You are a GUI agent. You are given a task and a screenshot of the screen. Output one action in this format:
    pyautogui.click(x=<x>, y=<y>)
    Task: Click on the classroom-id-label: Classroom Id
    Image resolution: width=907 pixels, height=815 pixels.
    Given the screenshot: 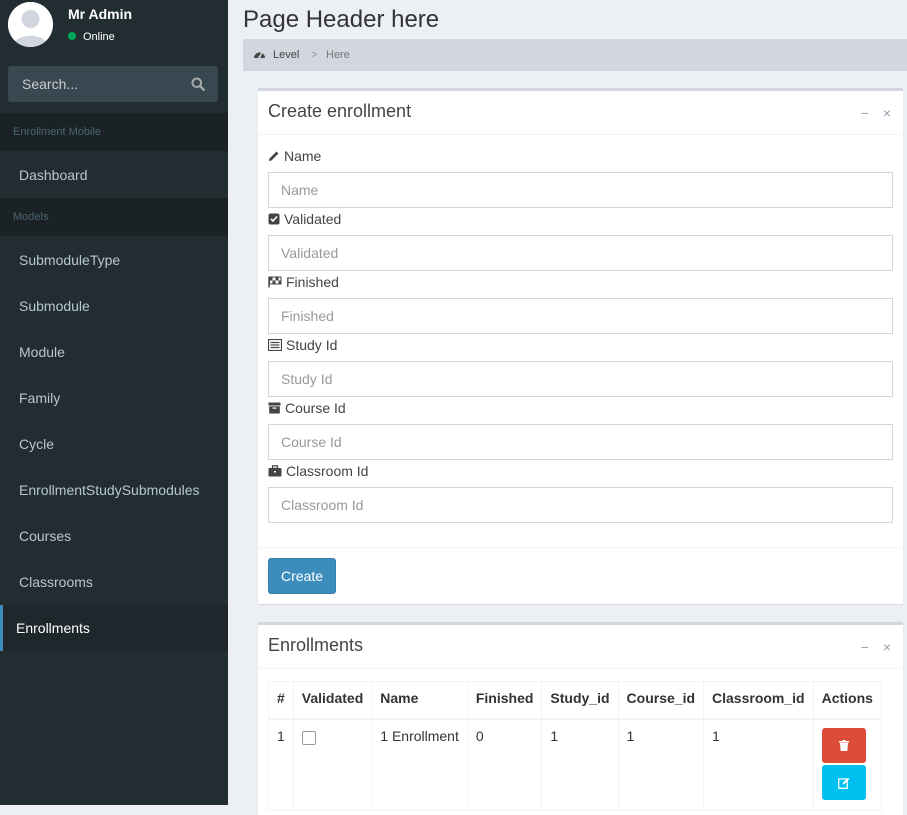 What is the action you would take?
    pyautogui.click(x=318, y=471)
    